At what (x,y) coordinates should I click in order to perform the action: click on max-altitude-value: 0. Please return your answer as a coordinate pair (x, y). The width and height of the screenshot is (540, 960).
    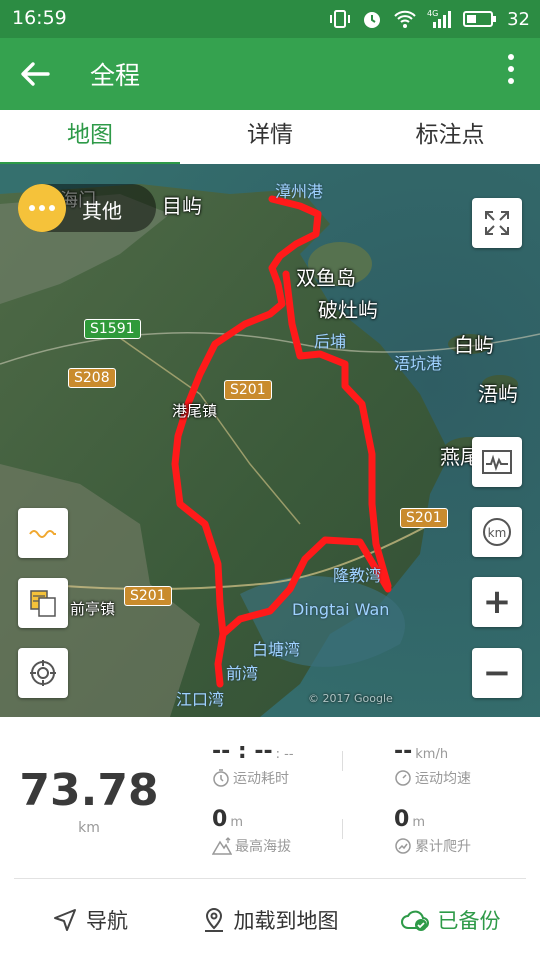
    Looking at the image, I should click on (220, 819).